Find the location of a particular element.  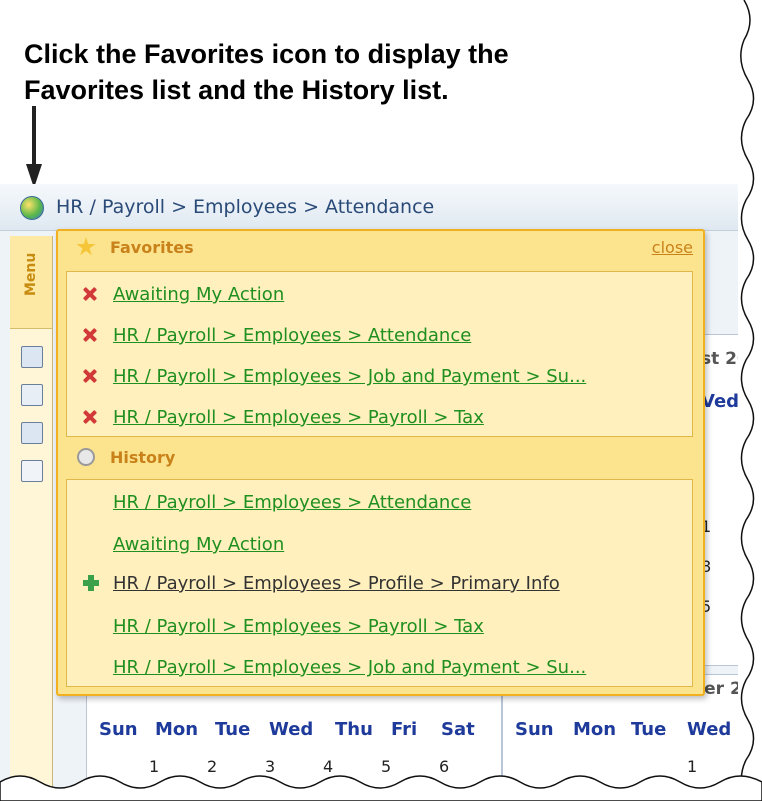

printer-icon is located at coordinates (32, 357).